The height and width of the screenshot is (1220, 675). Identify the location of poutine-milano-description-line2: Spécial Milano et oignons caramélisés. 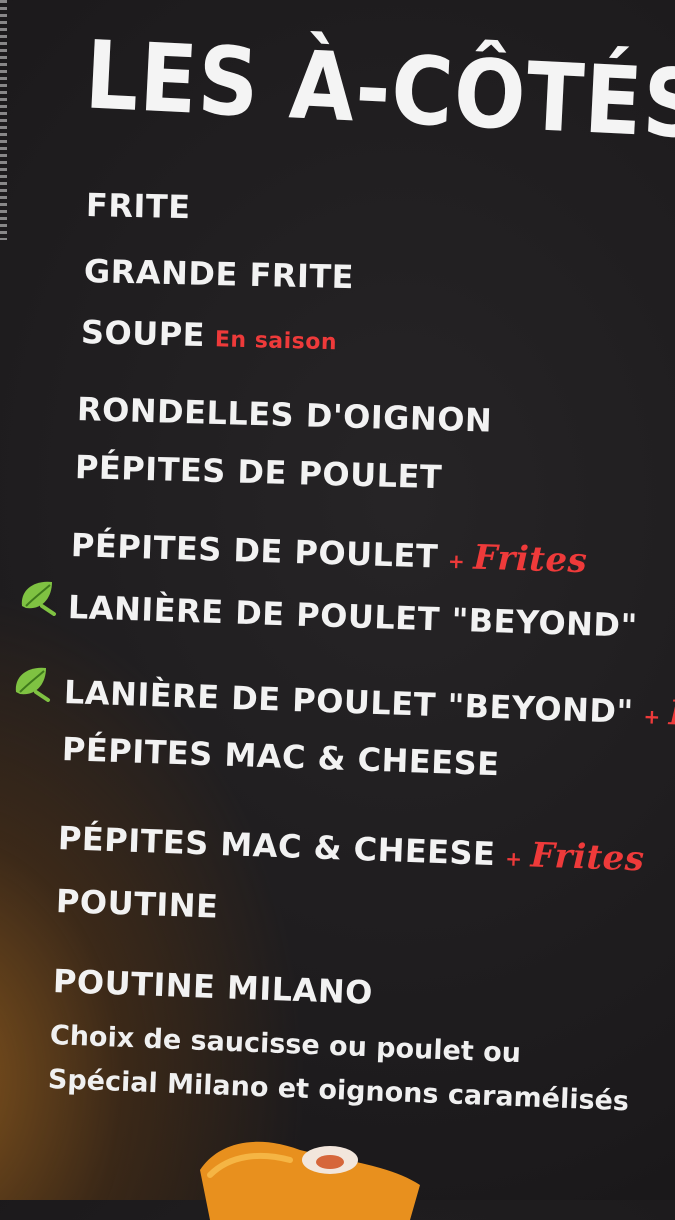
(338, 1091).